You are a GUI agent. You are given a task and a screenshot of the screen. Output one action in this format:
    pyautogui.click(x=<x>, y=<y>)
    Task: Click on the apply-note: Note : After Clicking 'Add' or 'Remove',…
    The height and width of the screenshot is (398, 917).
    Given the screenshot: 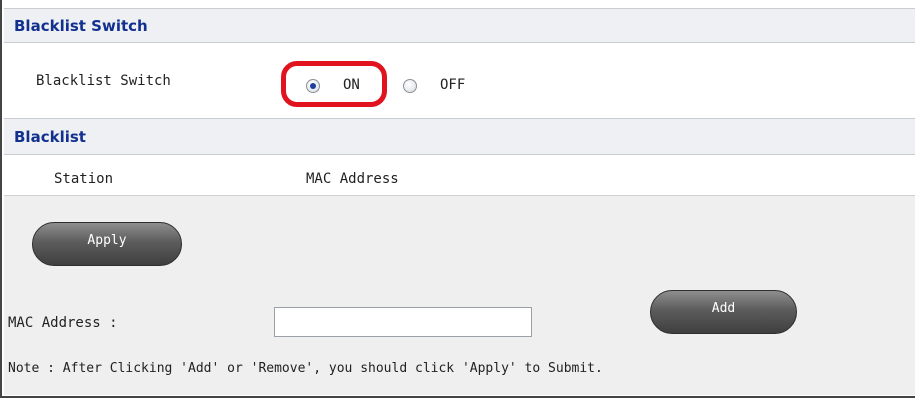 What is the action you would take?
    pyautogui.click(x=305, y=368)
    